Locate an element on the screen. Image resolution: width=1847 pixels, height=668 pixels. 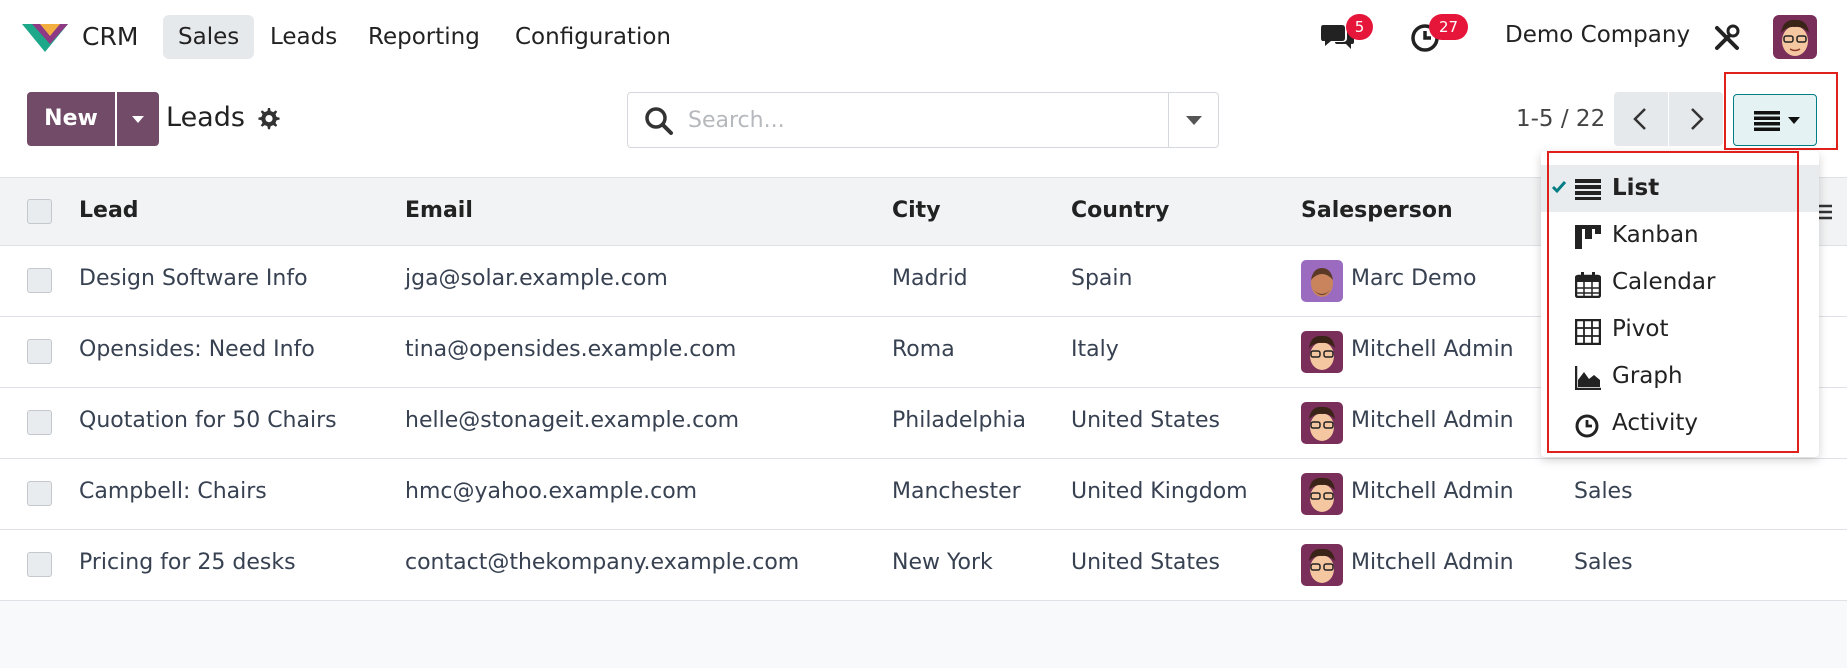
column-header-lead: Lead is located at coordinates (109, 210).